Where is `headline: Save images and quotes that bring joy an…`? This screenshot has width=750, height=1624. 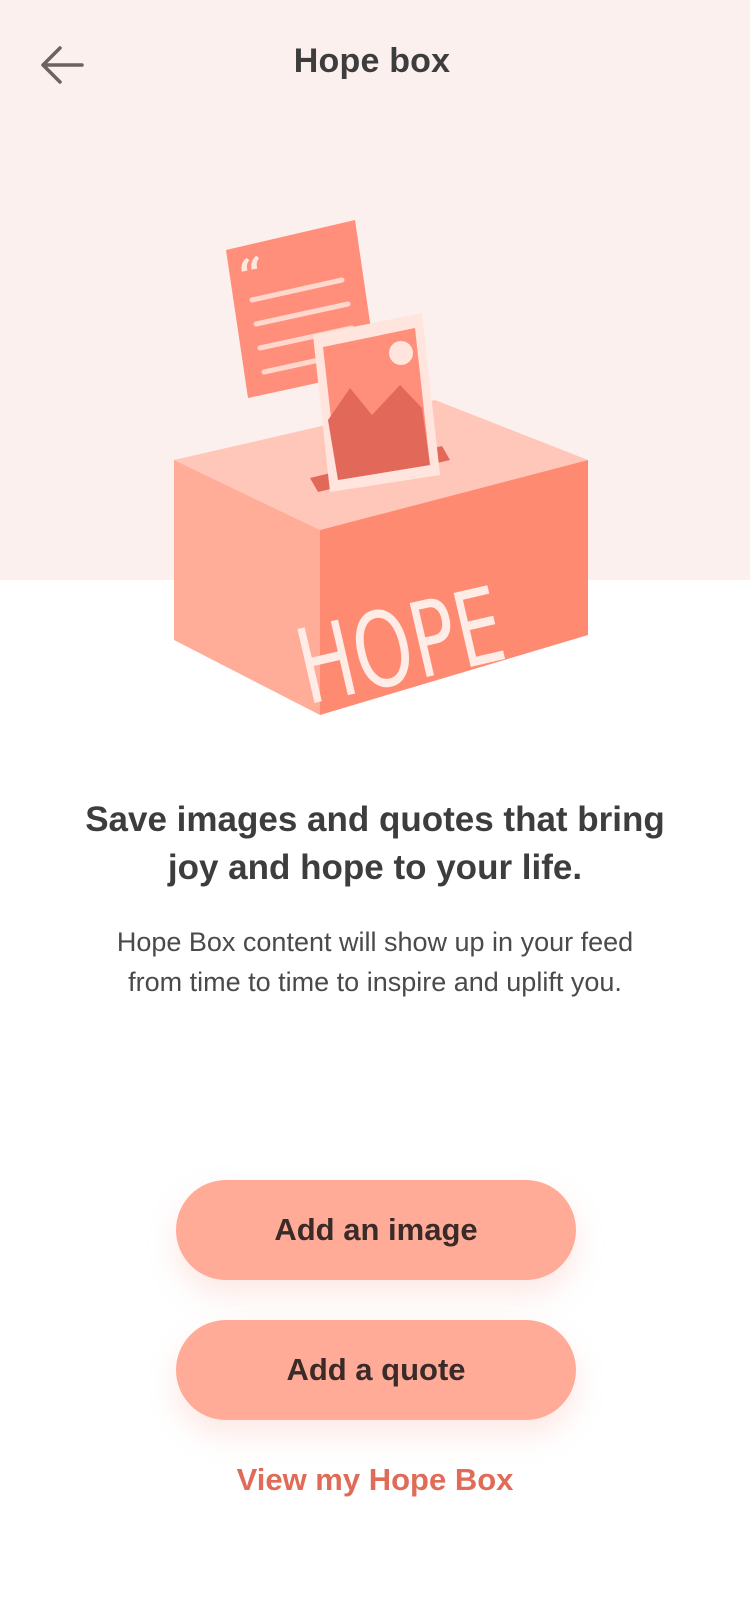
headline: Save images and quotes that bring joy an… is located at coordinates (375, 843).